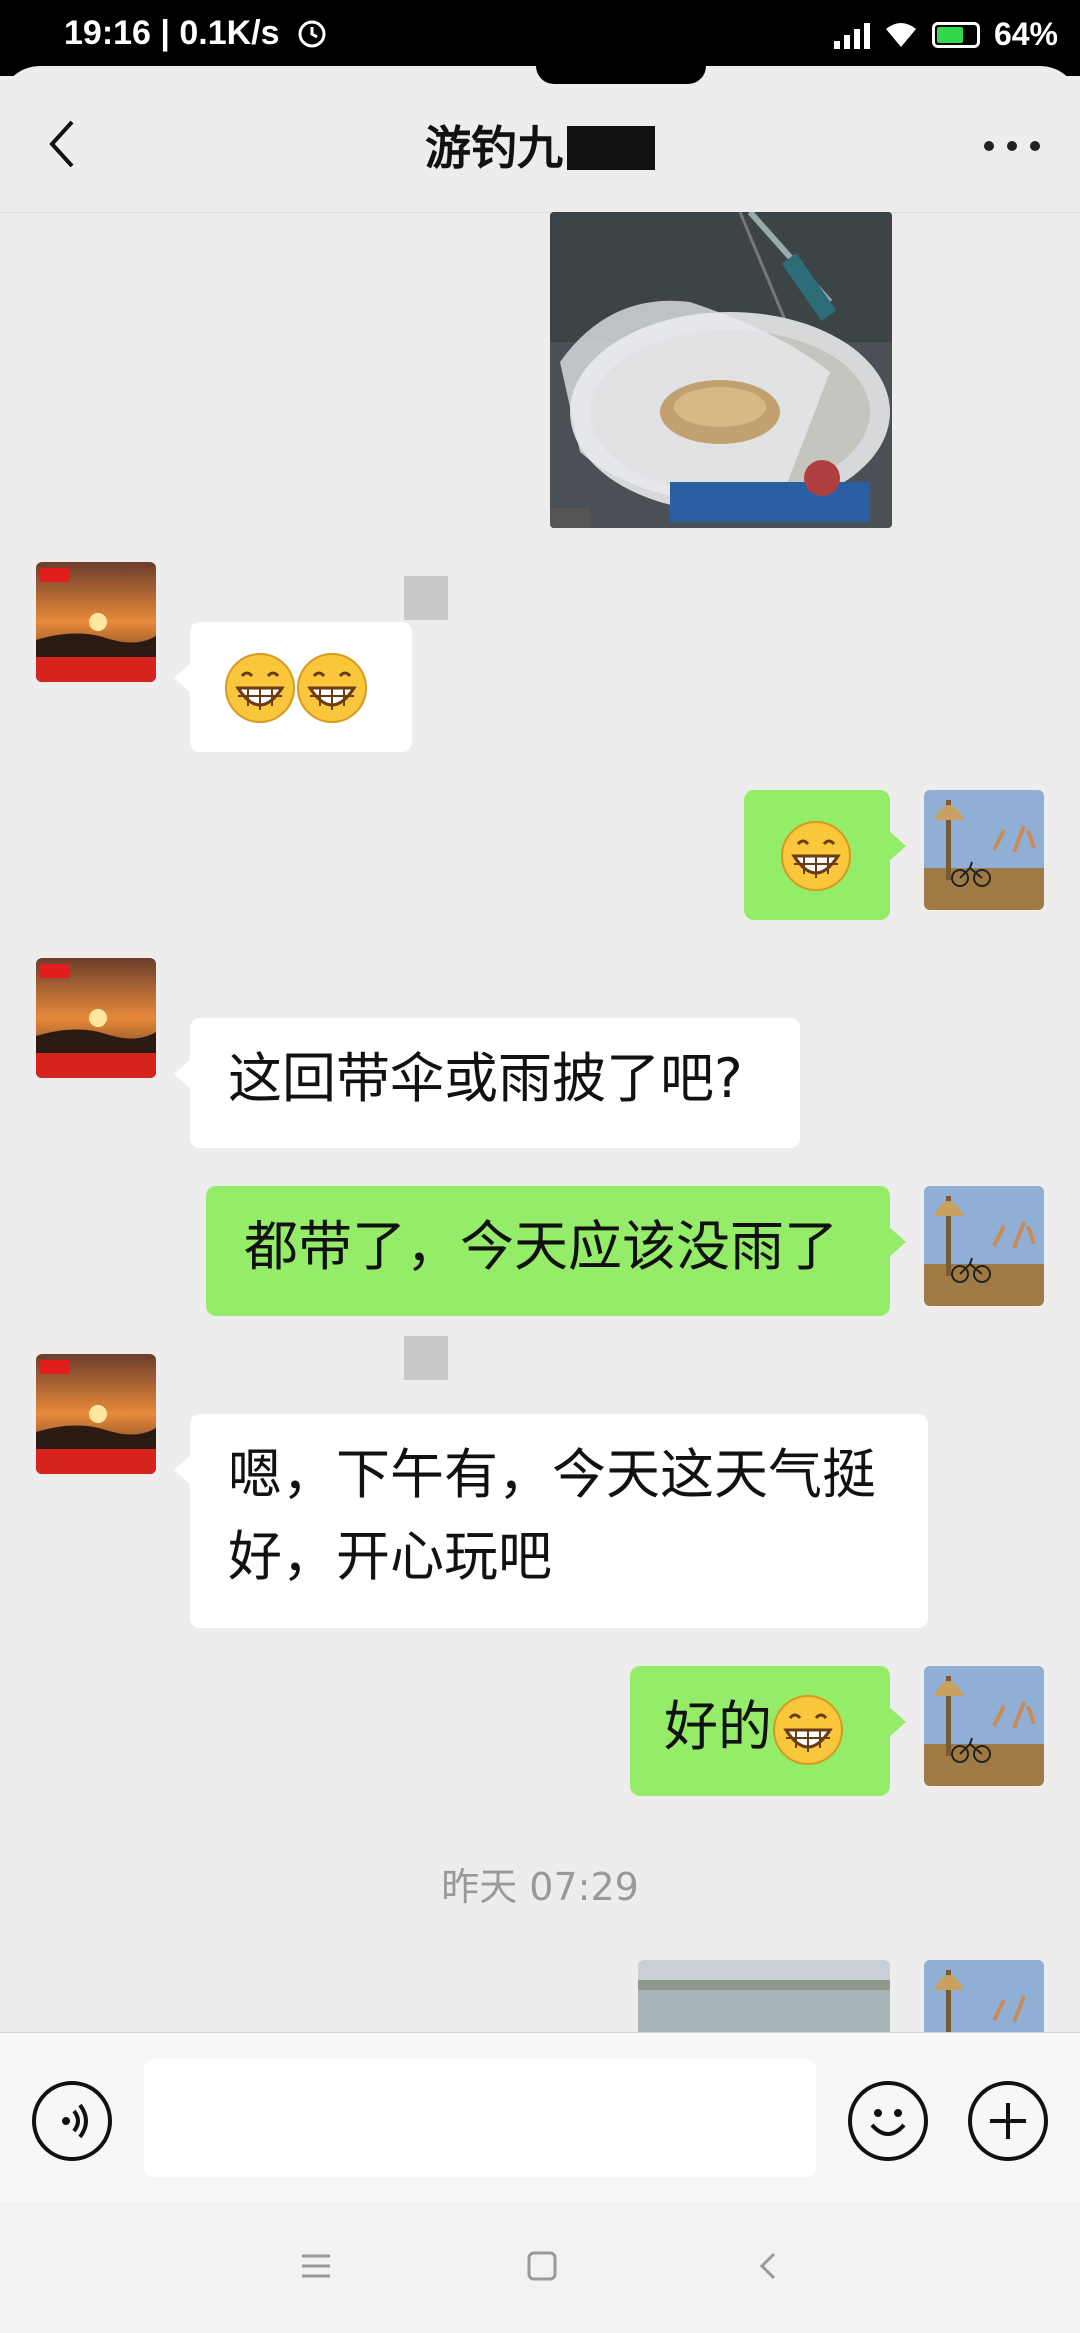 The height and width of the screenshot is (2333, 1080). What do you see at coordinates (196, 33) in the screenshot?
I see `status-time: 19:16 | 0.1K/s` at bounding box center [196, 33].